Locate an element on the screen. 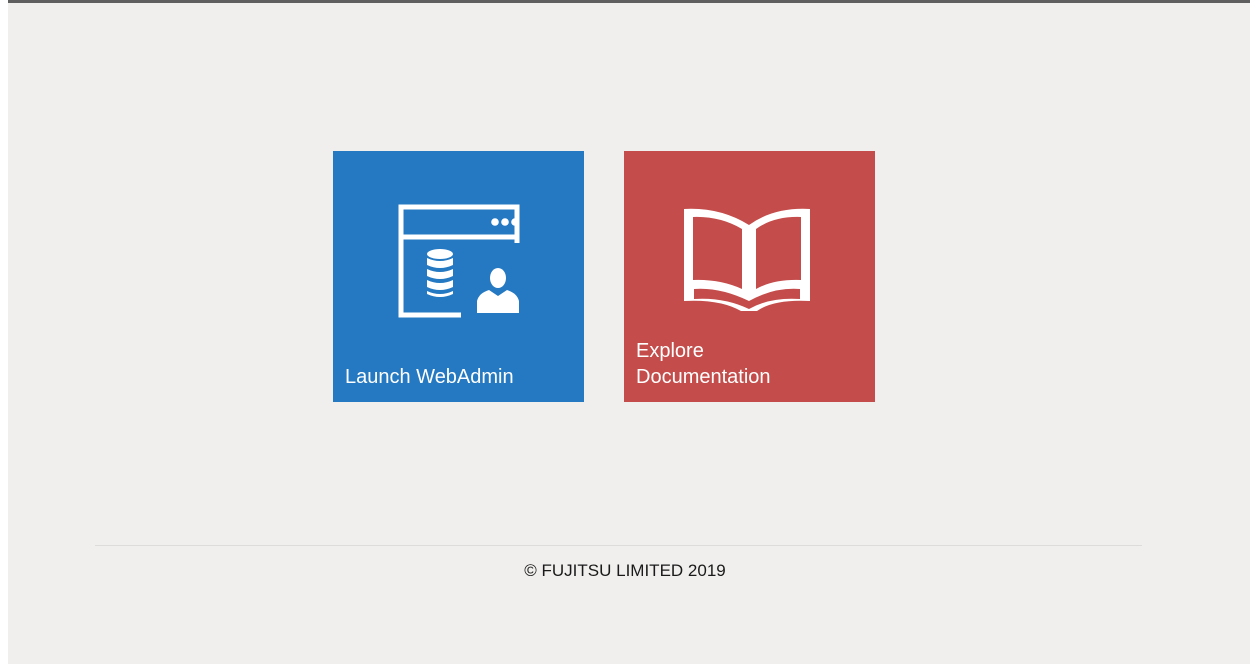  launch-webadmin-tile: Launch WebAdmin is located at coordinates (458, 276).